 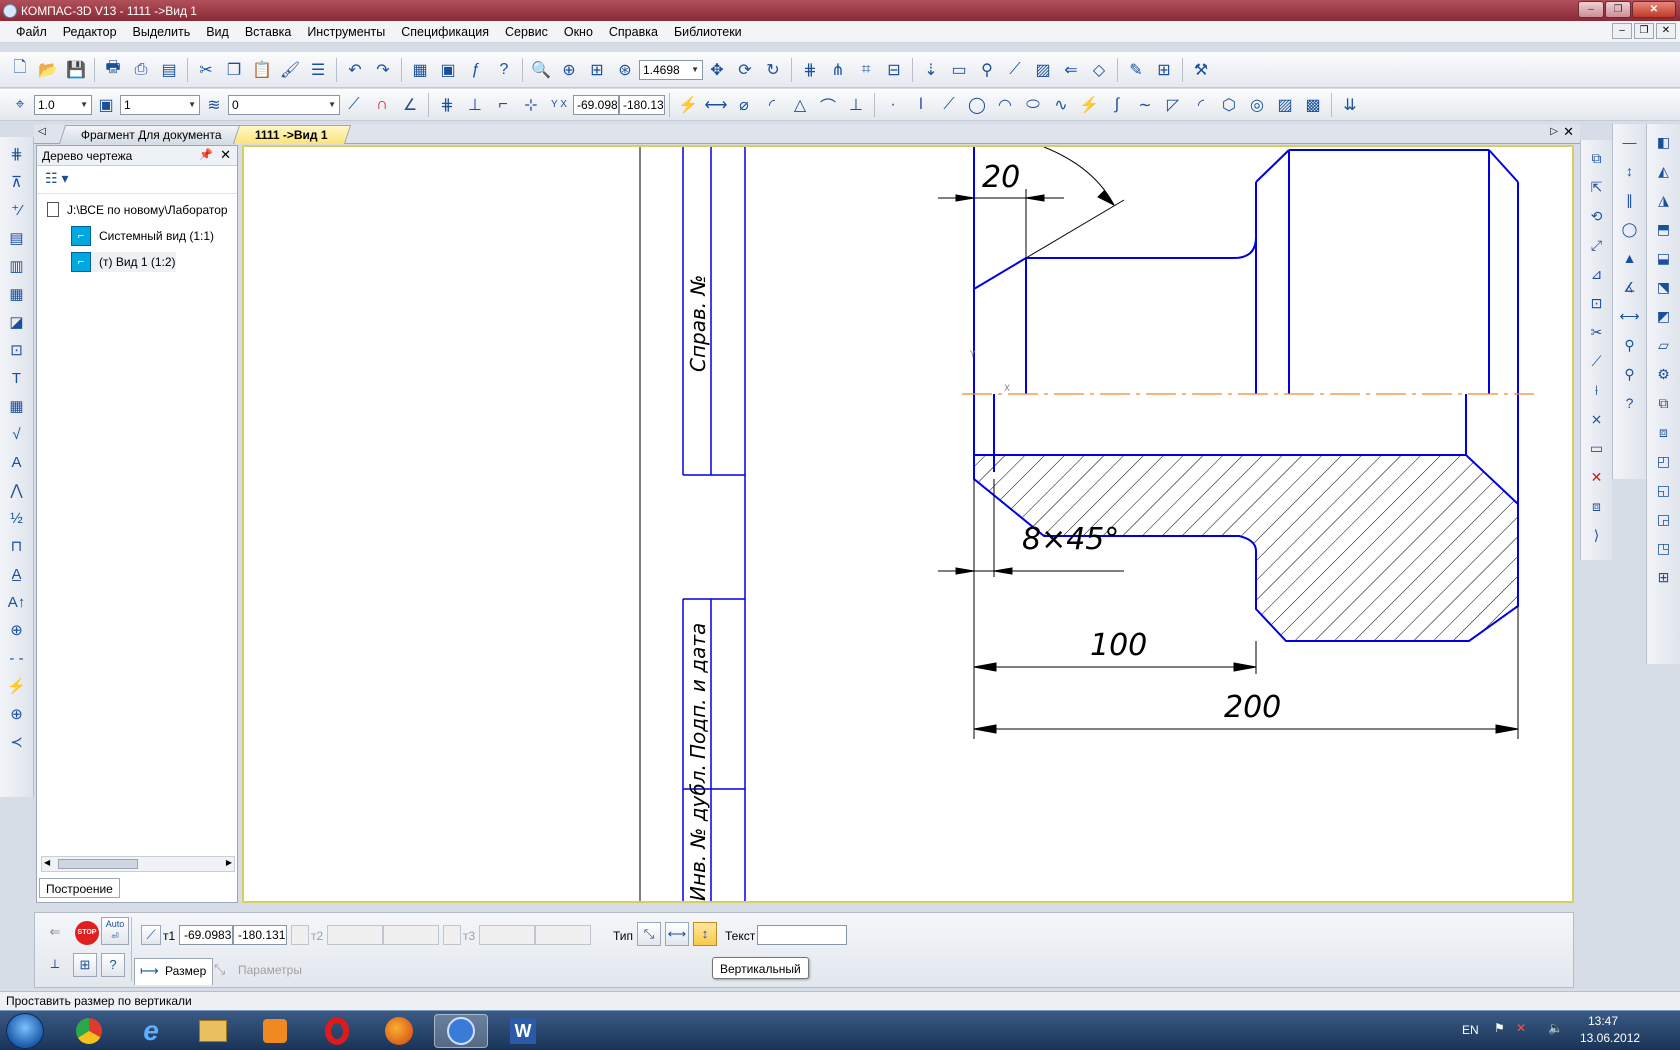 What do you see at coordinates (262, 70) in the screenshot?
I see `paste-icon: 📋` at bounding box center [262, 70].